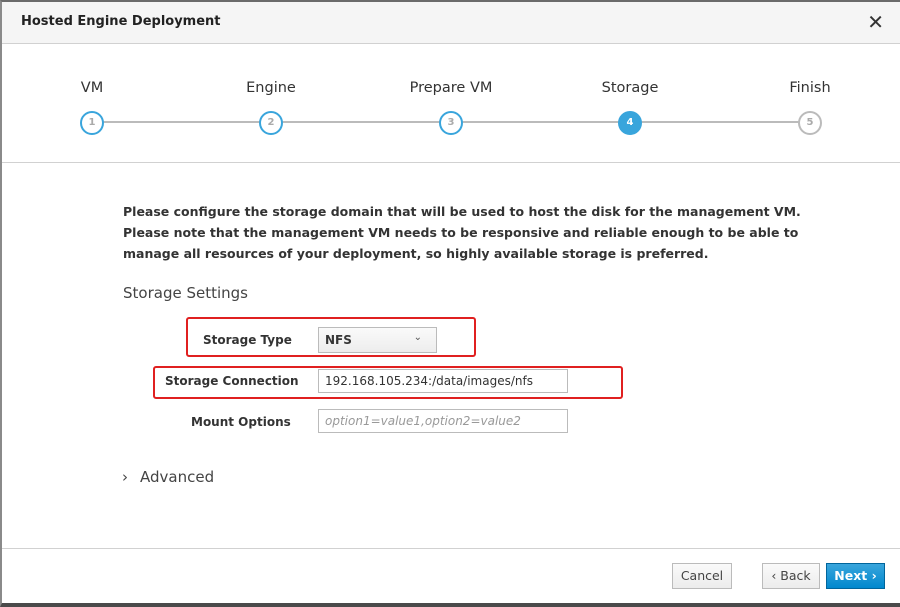 This screenshot has width=900, height=607. What do you see at coordinates (377, 340) in the screenshot?
I see `storage-type-select: NFS ⌄` at bounding box center [377, 340].